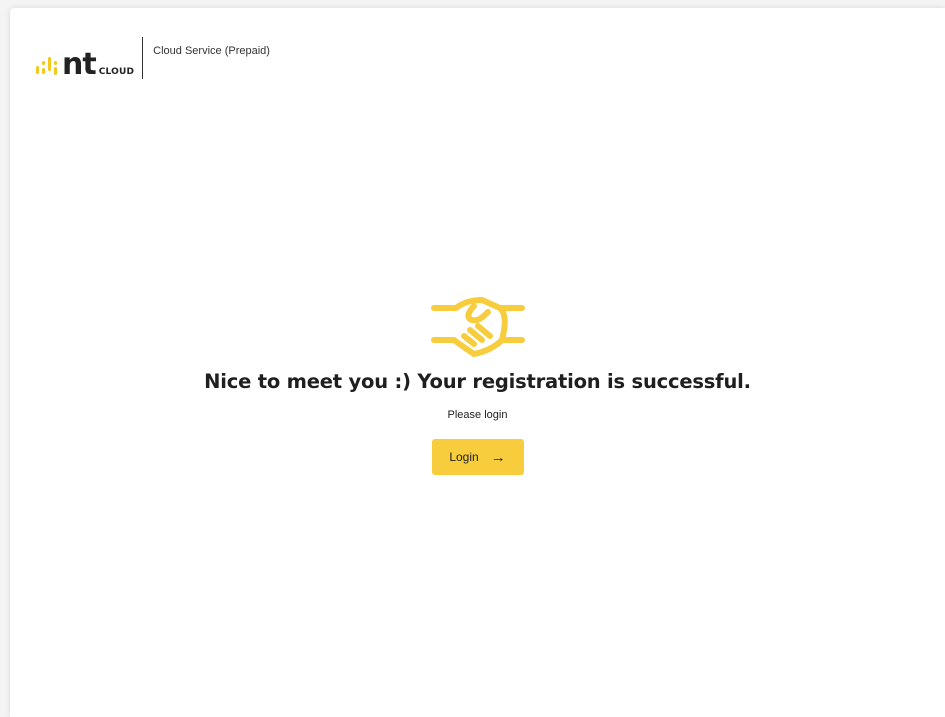 The width and height of the screenshot is (945, 717). I want to click on logo-bars-icon, so click(49, 67).